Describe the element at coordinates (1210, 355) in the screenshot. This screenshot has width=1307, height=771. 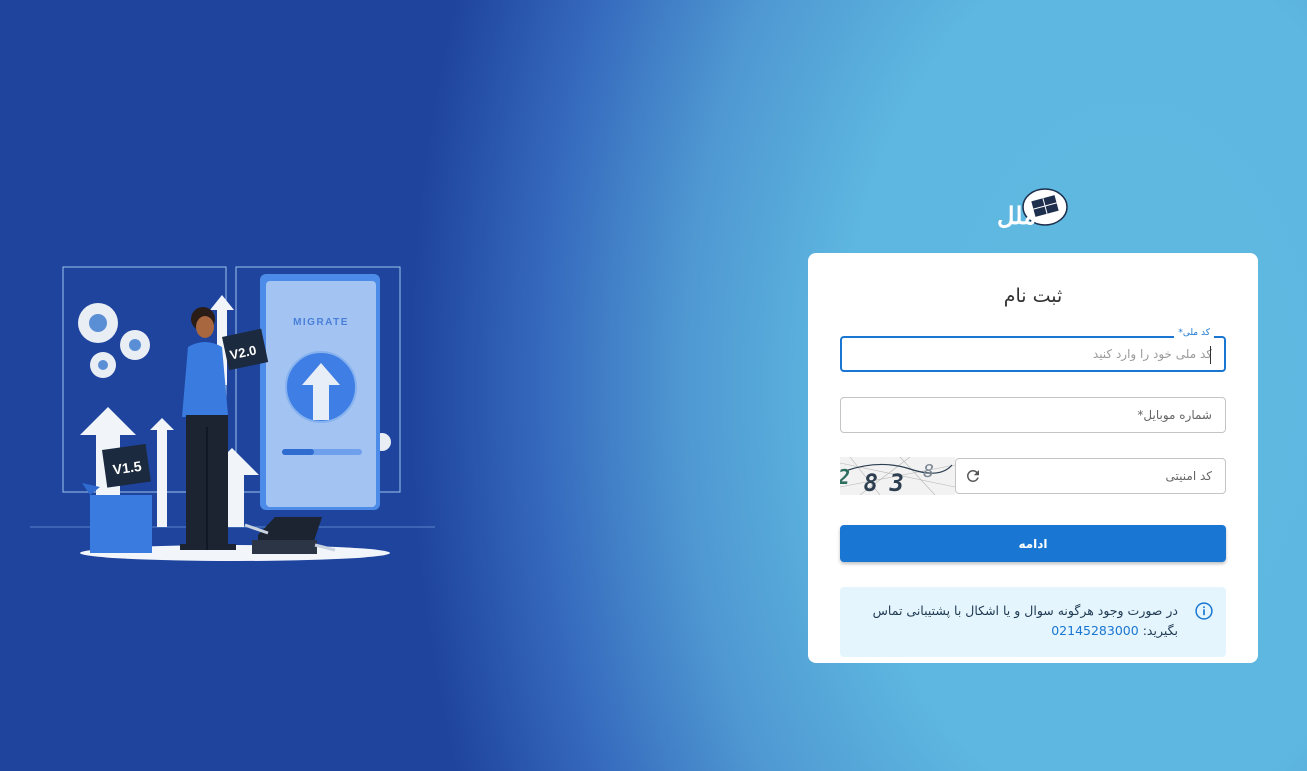
I see `text-caret` at that location.